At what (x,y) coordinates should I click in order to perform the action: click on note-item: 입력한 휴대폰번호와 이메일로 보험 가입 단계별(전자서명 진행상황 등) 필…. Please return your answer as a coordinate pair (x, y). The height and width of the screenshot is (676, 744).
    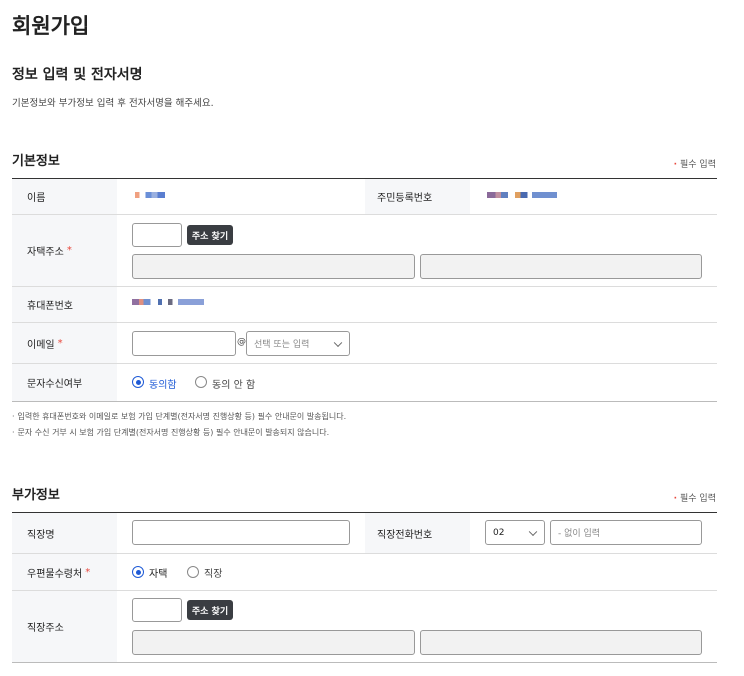
    Looking at the image, I should click on (179, 417).